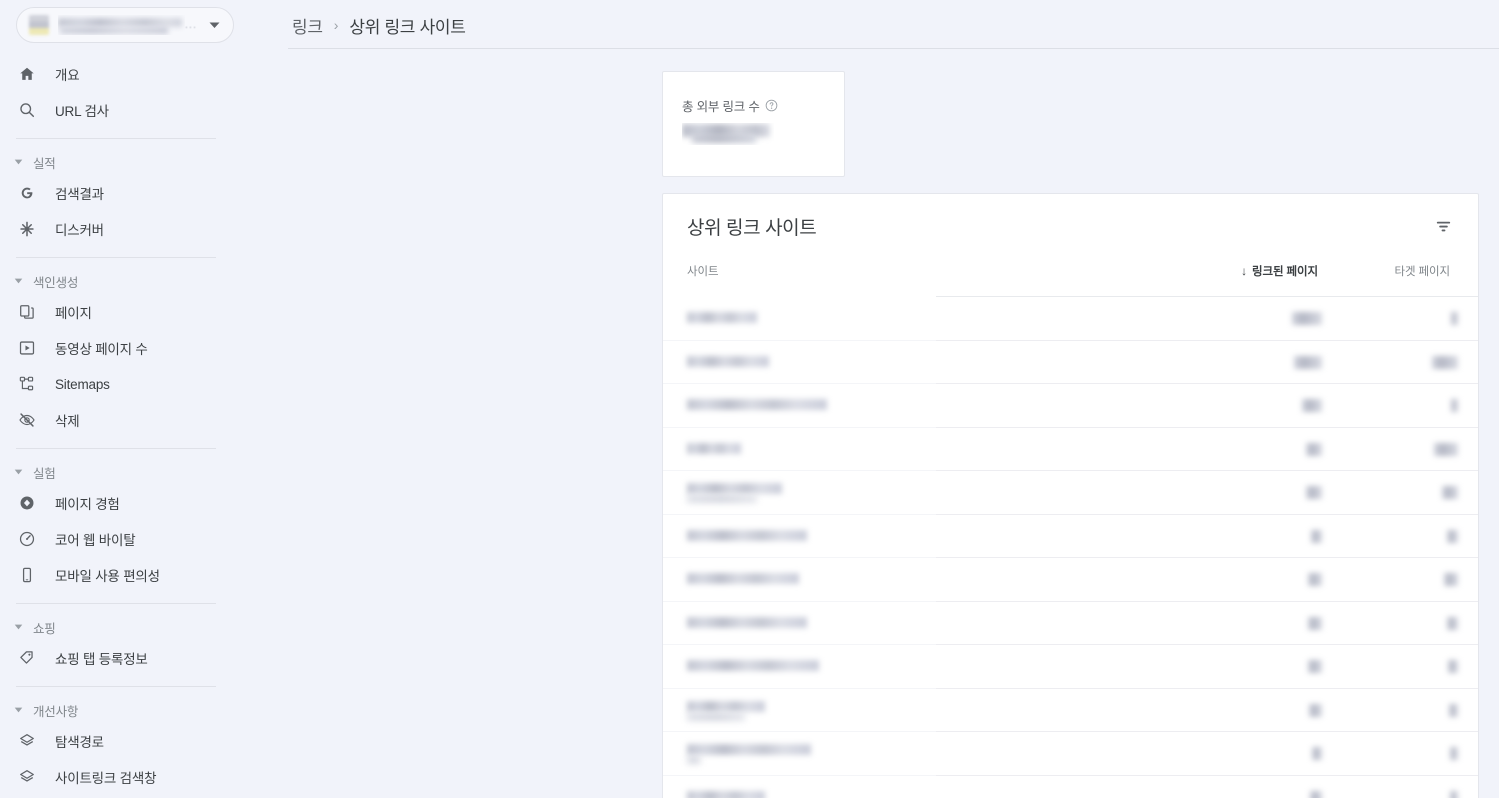  What do you see at coordinates (56, 711) in the screenshot?
I see `sidebar-group-label: 개선사항` at bounding box center [56, 711].